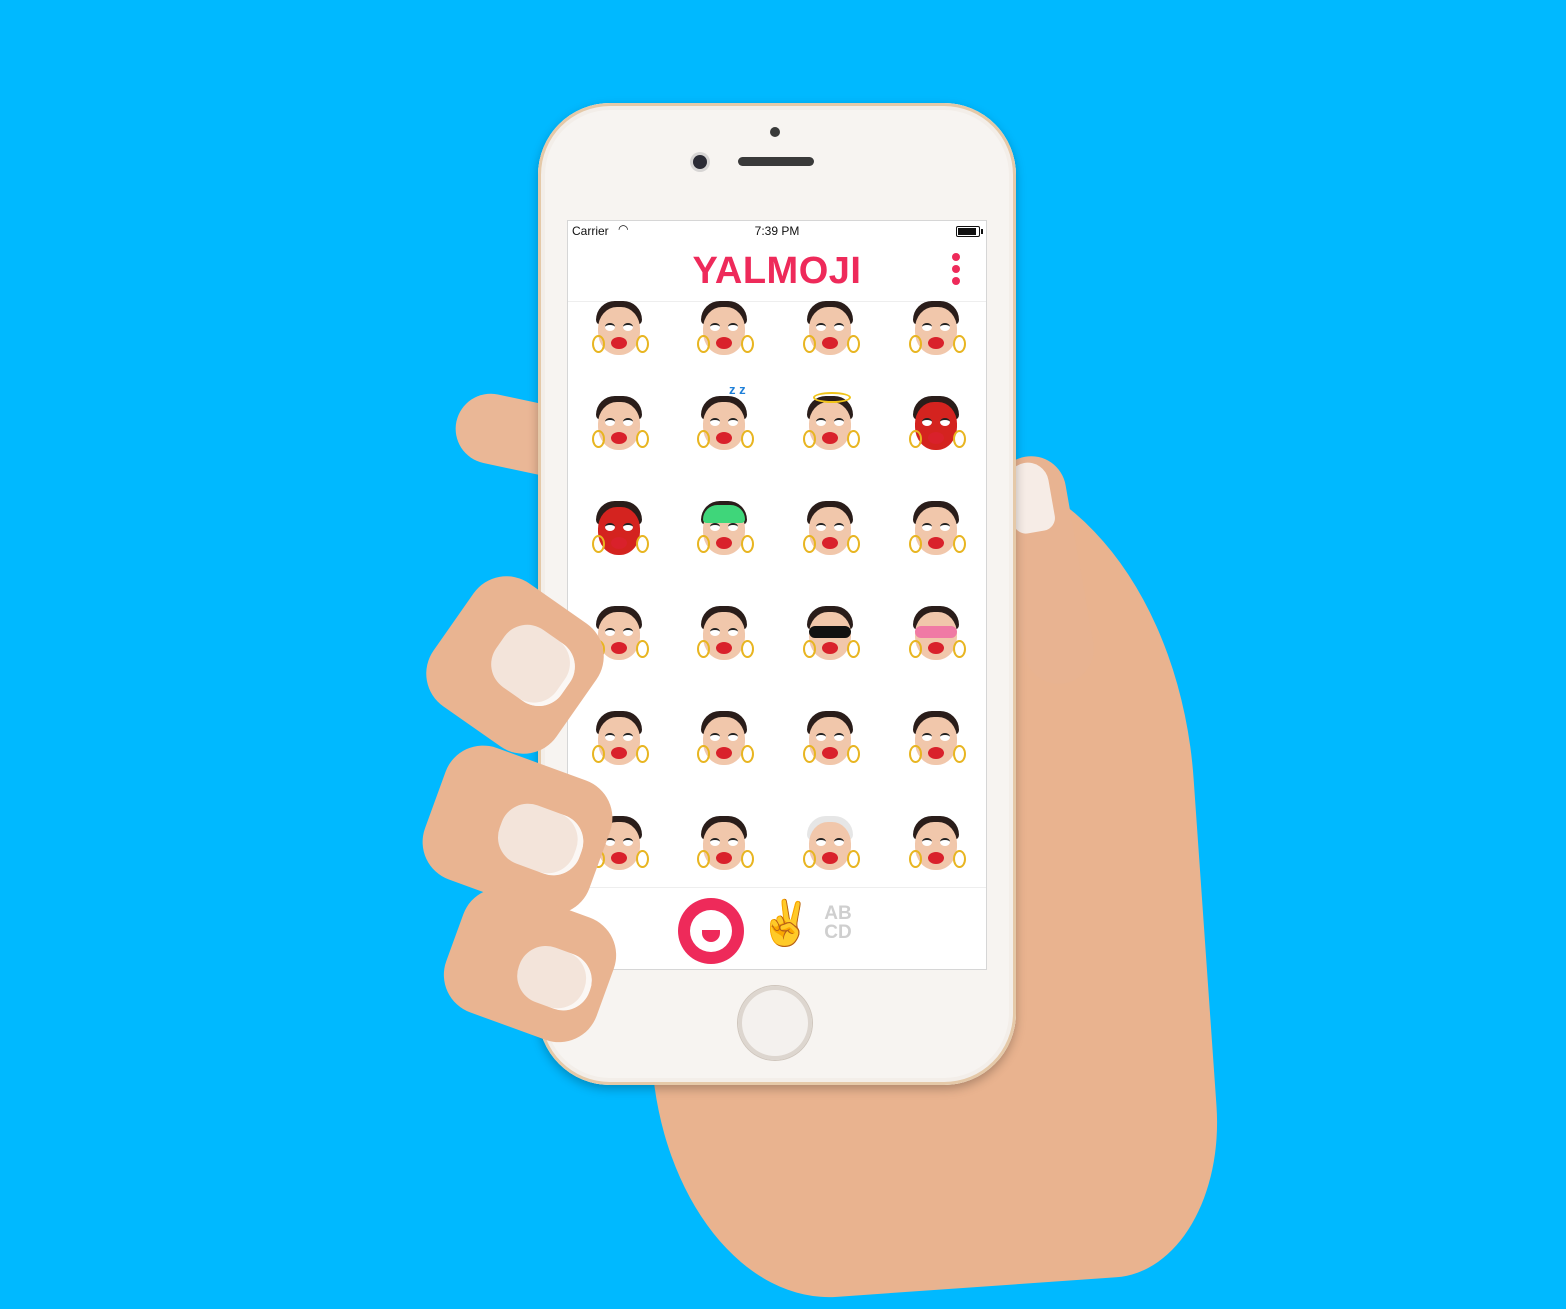  What do you see at coordinates (541, 839) in the screenshot?
I see `middle-nail` at bounding box center [541, 839].